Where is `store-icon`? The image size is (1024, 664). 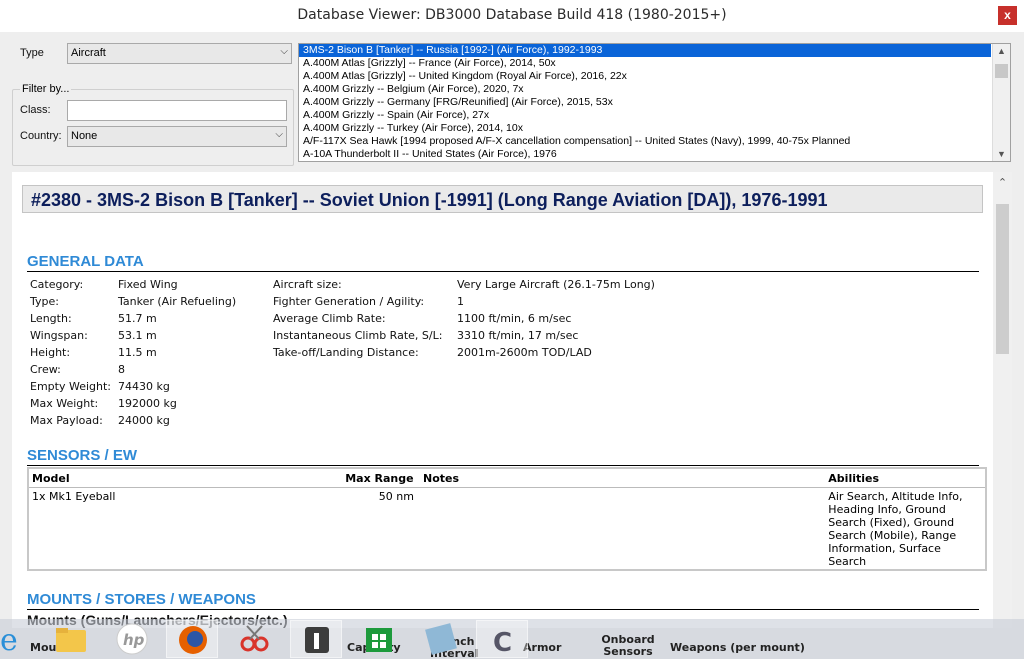 store-icon is located at coordinates (378, 639).